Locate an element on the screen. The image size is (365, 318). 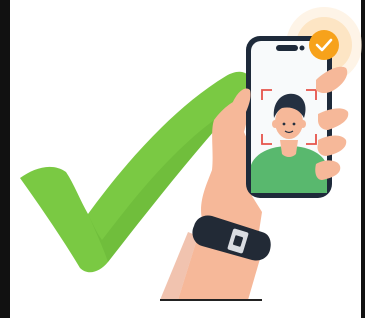
avatar-eye-right is located at coordinates (294, 124).